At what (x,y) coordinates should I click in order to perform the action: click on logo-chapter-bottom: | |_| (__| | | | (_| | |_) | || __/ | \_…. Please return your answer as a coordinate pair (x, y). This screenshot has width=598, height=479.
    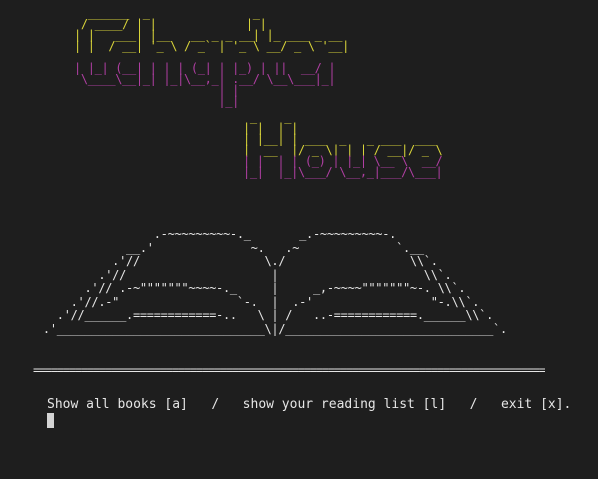
    Looking at the image, I should click on (205, 84).